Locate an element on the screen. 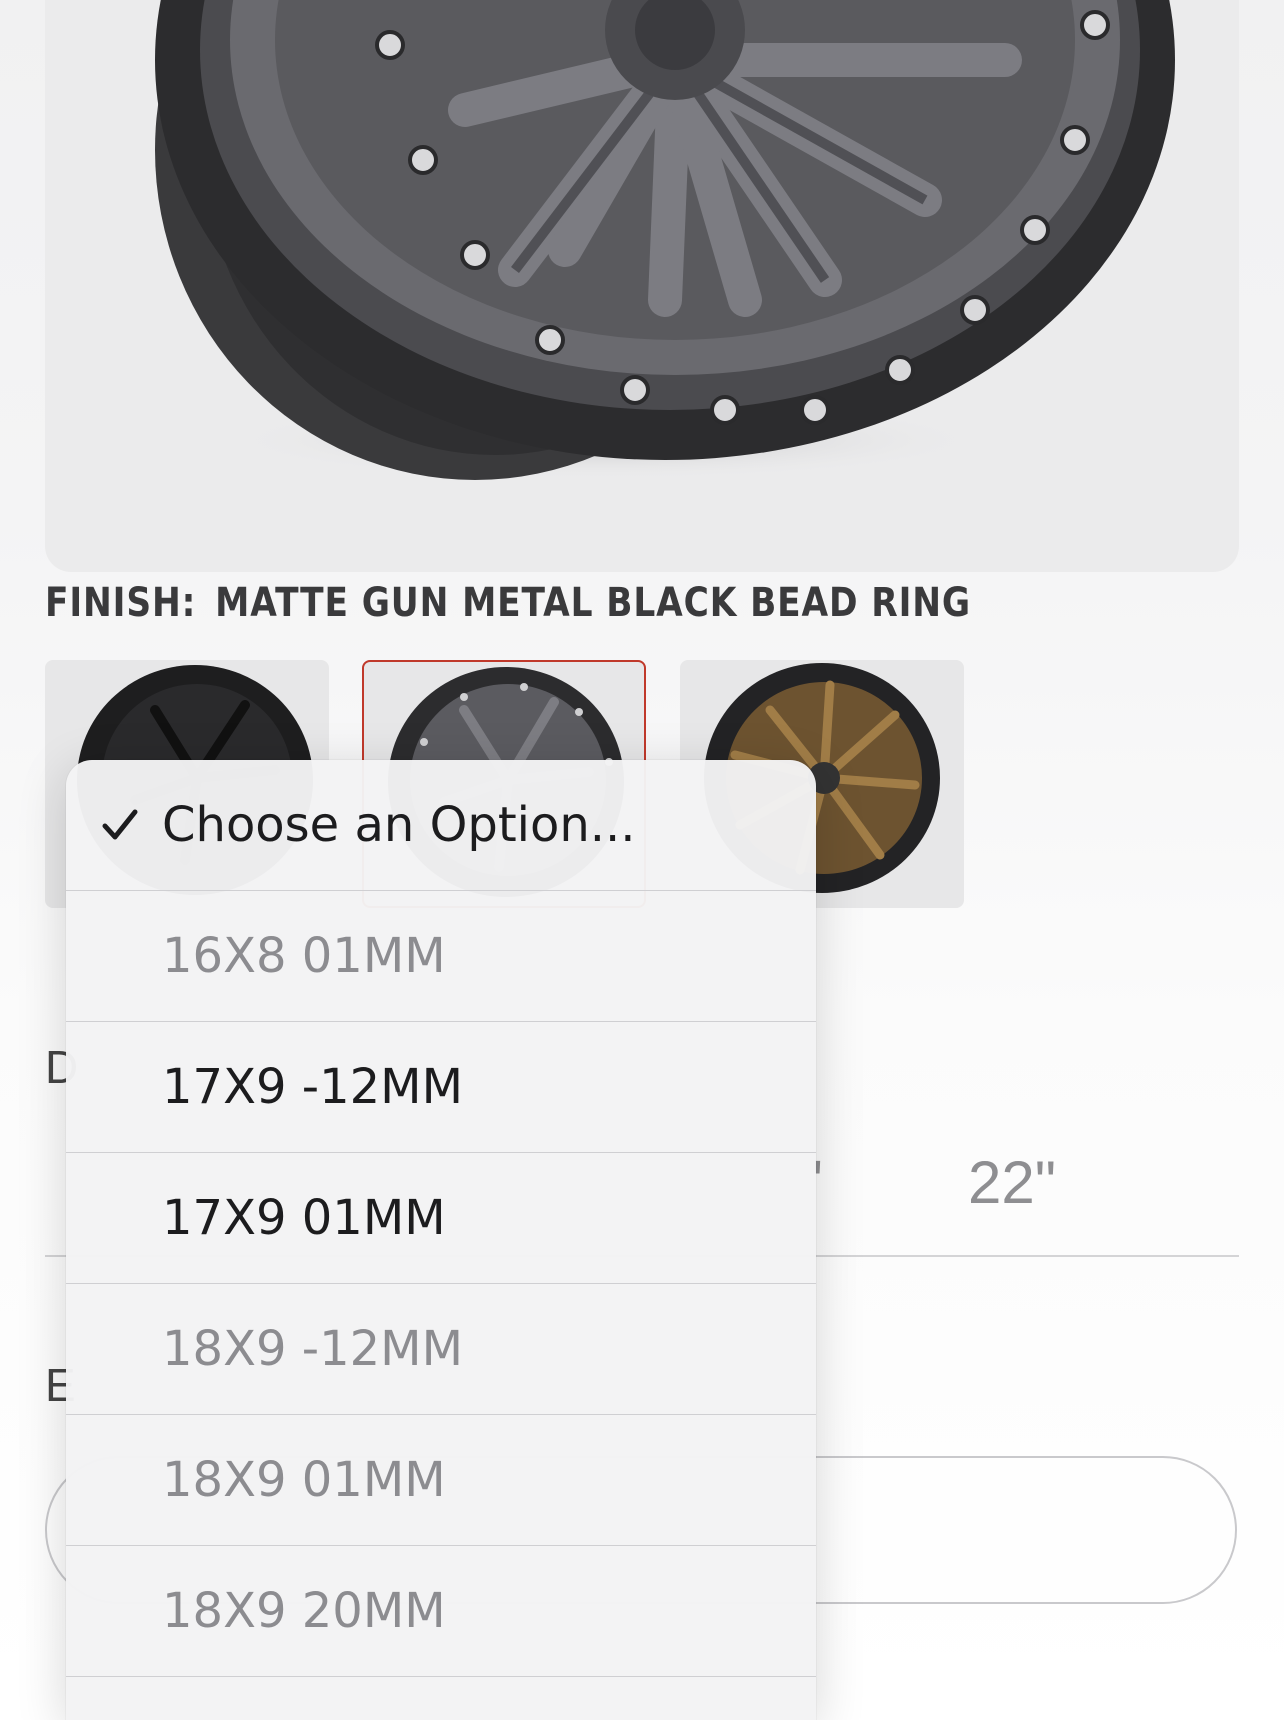  select-option-16x8-01mm: 16X8 01MM is located at coordinates (441, 956).